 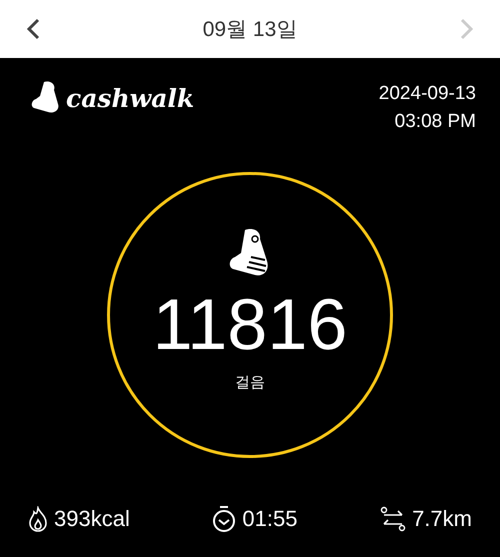 What do you see at coordinates (250, 325) in the screenshot?
I see `step-count: 11816` at bounding box center [250, 325].